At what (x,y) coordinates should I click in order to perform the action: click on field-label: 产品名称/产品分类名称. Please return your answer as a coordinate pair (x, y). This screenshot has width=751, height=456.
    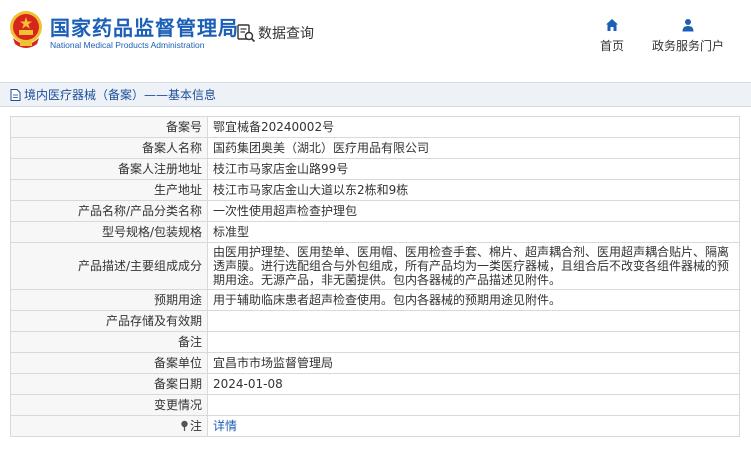
    Looking at the image, I should click on (109, 211).